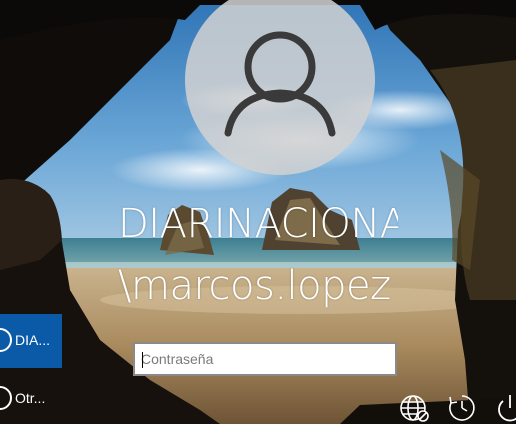  Describe the element at coordinates (142, 360) in the screenshot. I see `text-caret` at that location.